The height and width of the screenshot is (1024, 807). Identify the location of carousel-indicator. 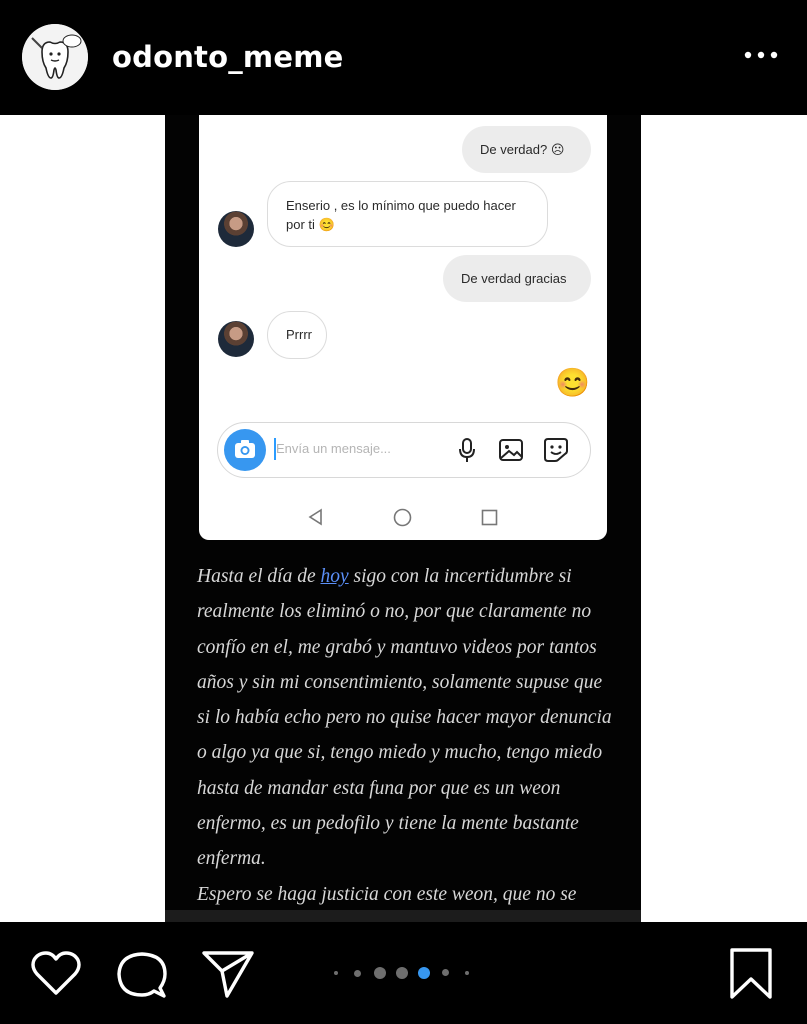
(404, 973).